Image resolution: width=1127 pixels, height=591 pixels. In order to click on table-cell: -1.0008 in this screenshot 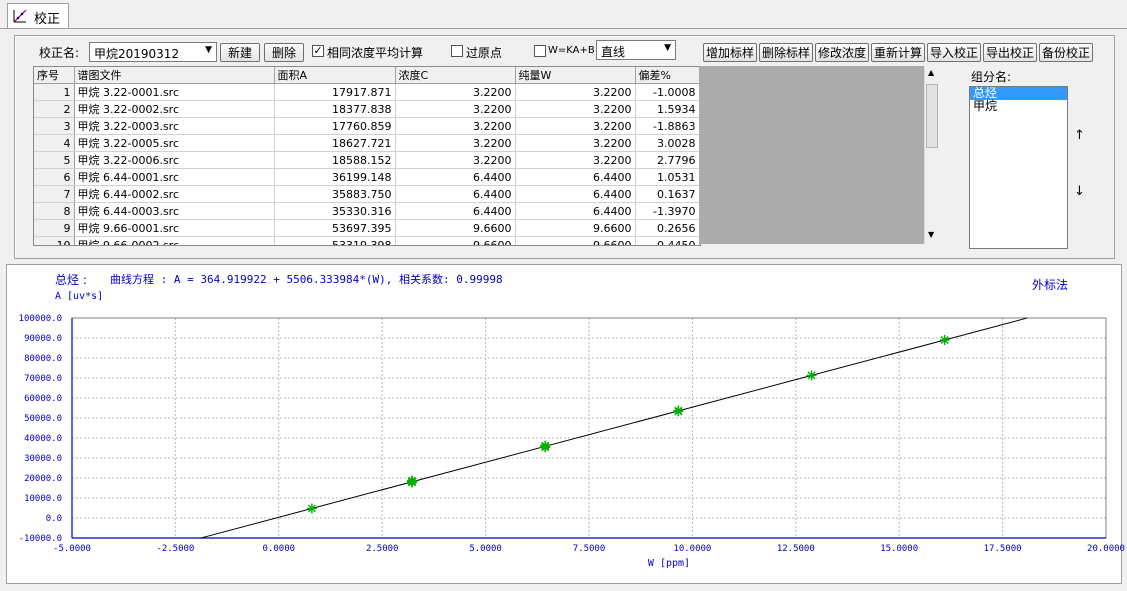, I will do `click(667, 92)`.